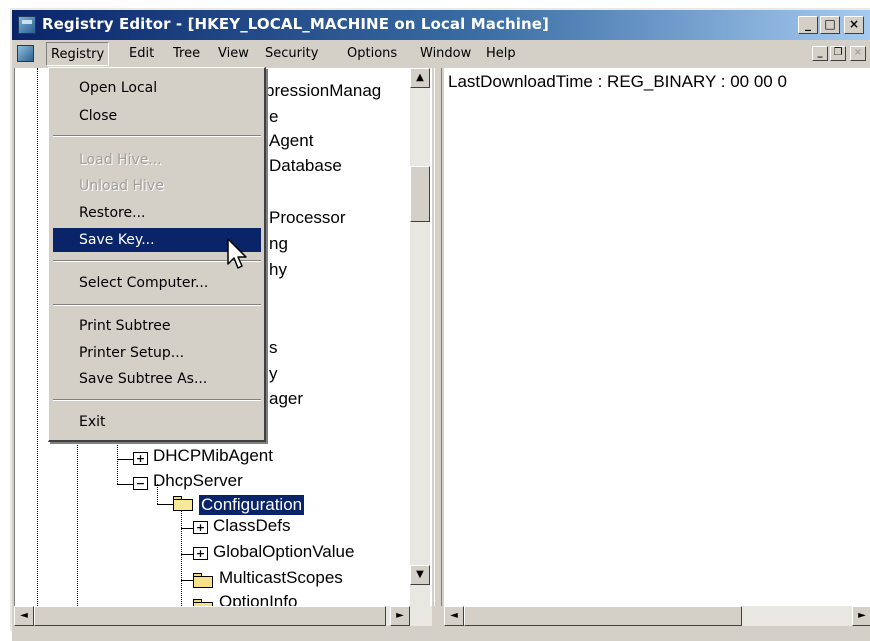  What do you see at coordinates (830, 25) in the screenshot?
I see `maximize-button: □` at bounding box center [830, 25].